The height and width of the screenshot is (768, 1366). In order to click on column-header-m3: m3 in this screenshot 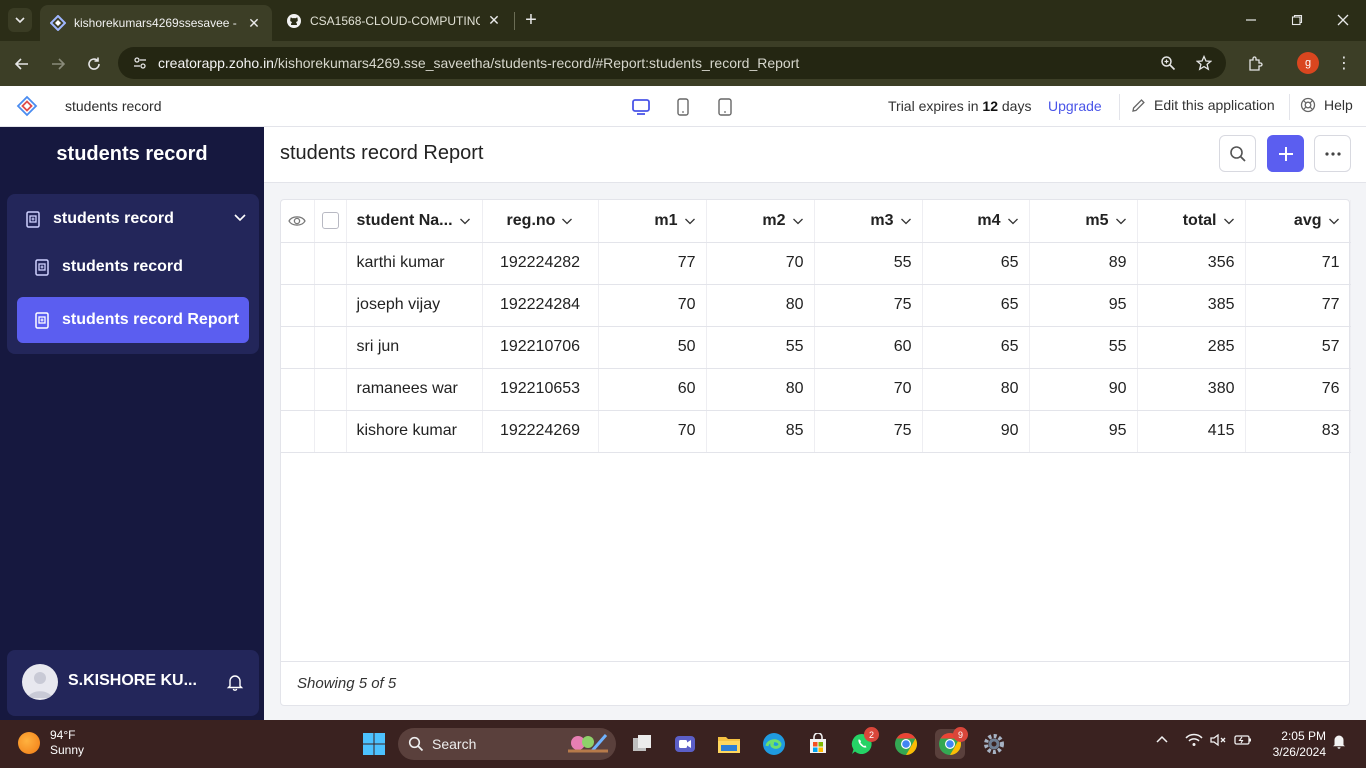, I will do `click(868, 221)`.